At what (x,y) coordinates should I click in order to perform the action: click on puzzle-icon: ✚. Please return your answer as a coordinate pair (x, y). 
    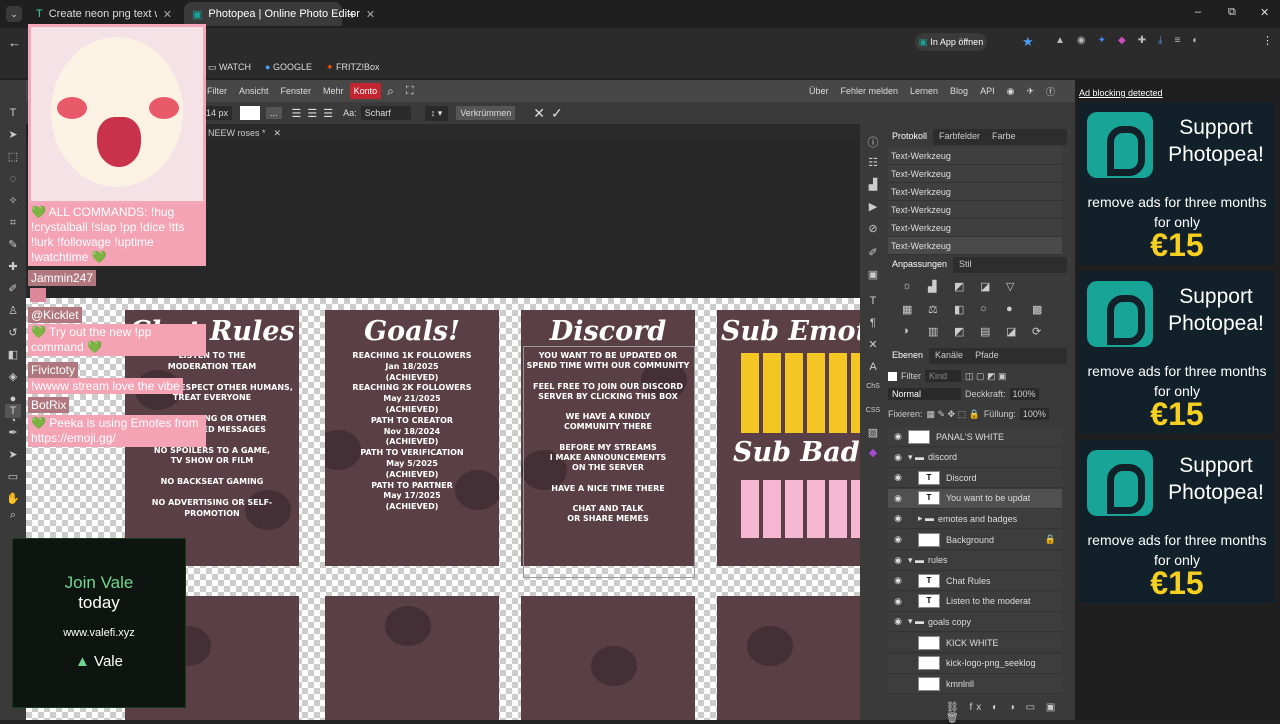
    Looking at the image, I should click on (1142, 42).